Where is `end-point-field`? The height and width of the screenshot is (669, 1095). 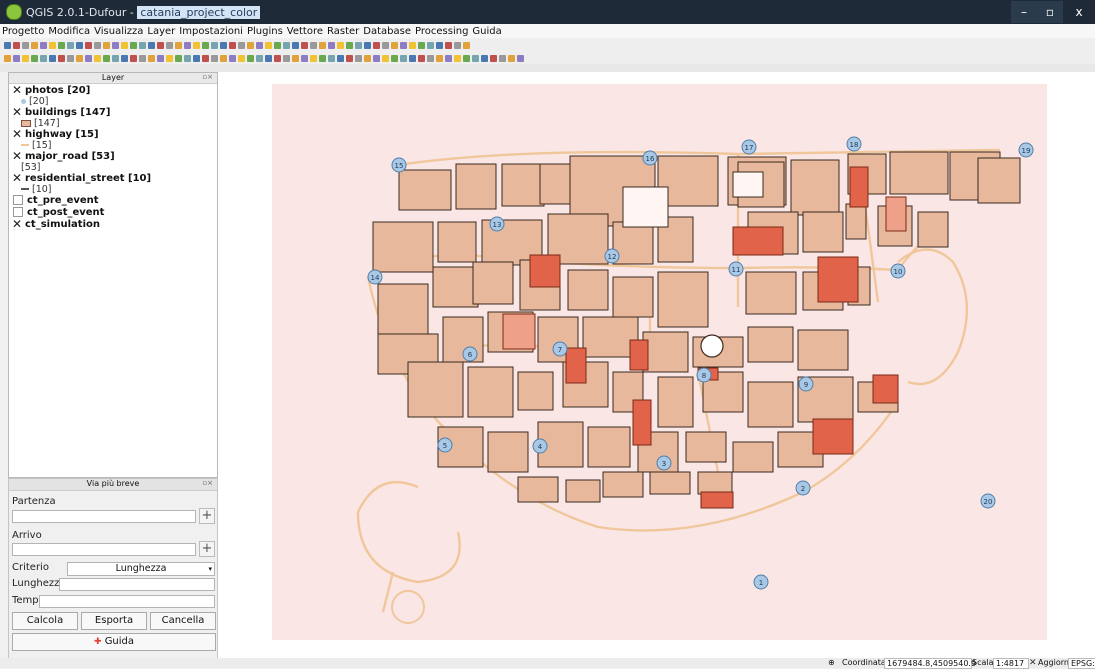
end-point-field is located at coordinates (104, 549).